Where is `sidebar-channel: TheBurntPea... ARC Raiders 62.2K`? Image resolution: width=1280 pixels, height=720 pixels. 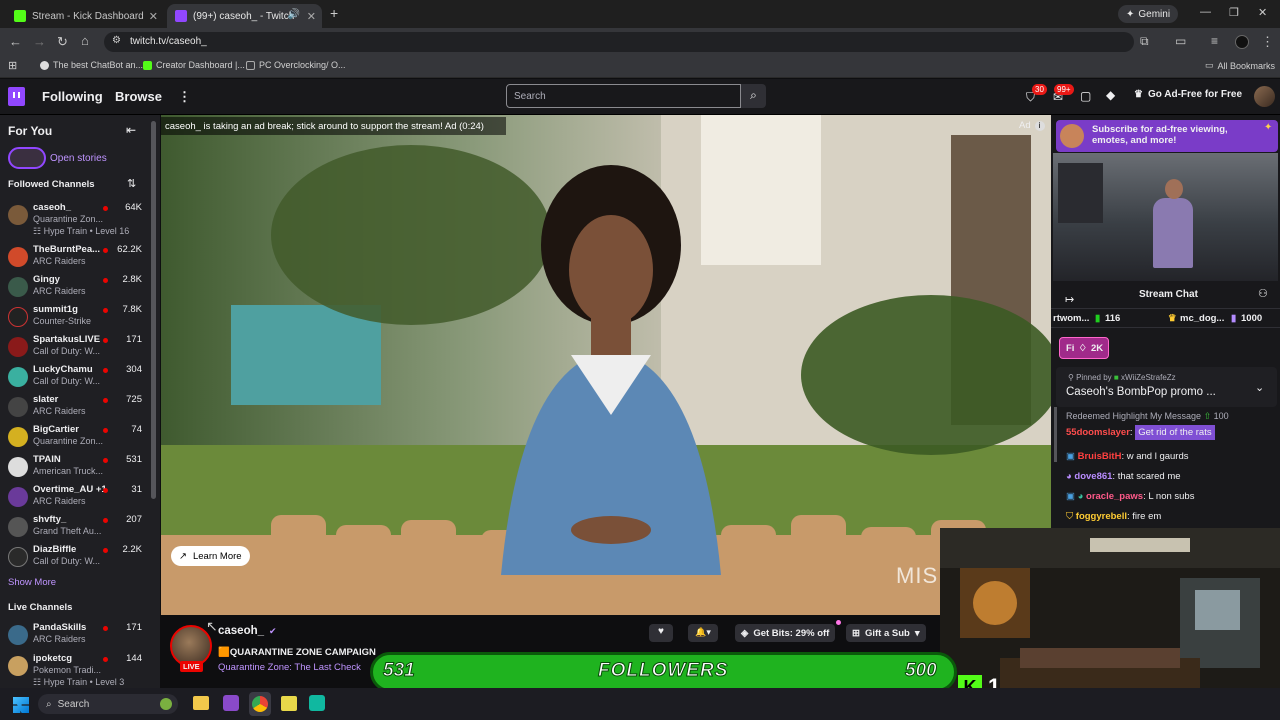 sidebar-channel: TheBurntPea... ARC Raiders 62.2K is located at coordinates (75, 257).